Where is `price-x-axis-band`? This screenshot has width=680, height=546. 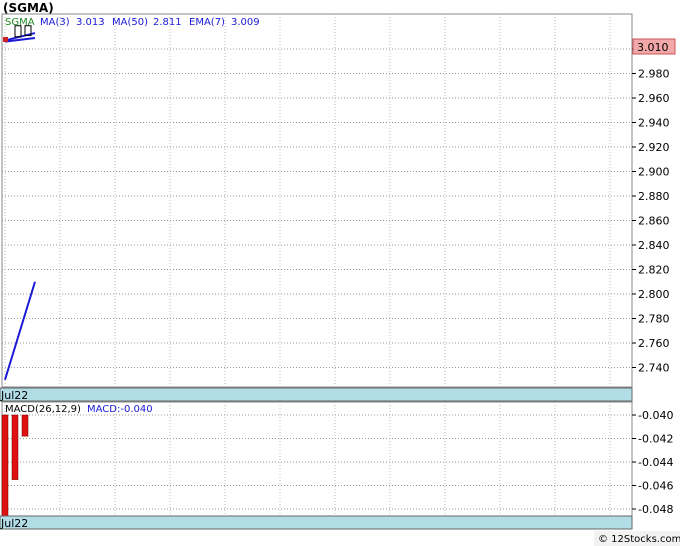
price-x-axis-band is located at coordinates (316, 394).